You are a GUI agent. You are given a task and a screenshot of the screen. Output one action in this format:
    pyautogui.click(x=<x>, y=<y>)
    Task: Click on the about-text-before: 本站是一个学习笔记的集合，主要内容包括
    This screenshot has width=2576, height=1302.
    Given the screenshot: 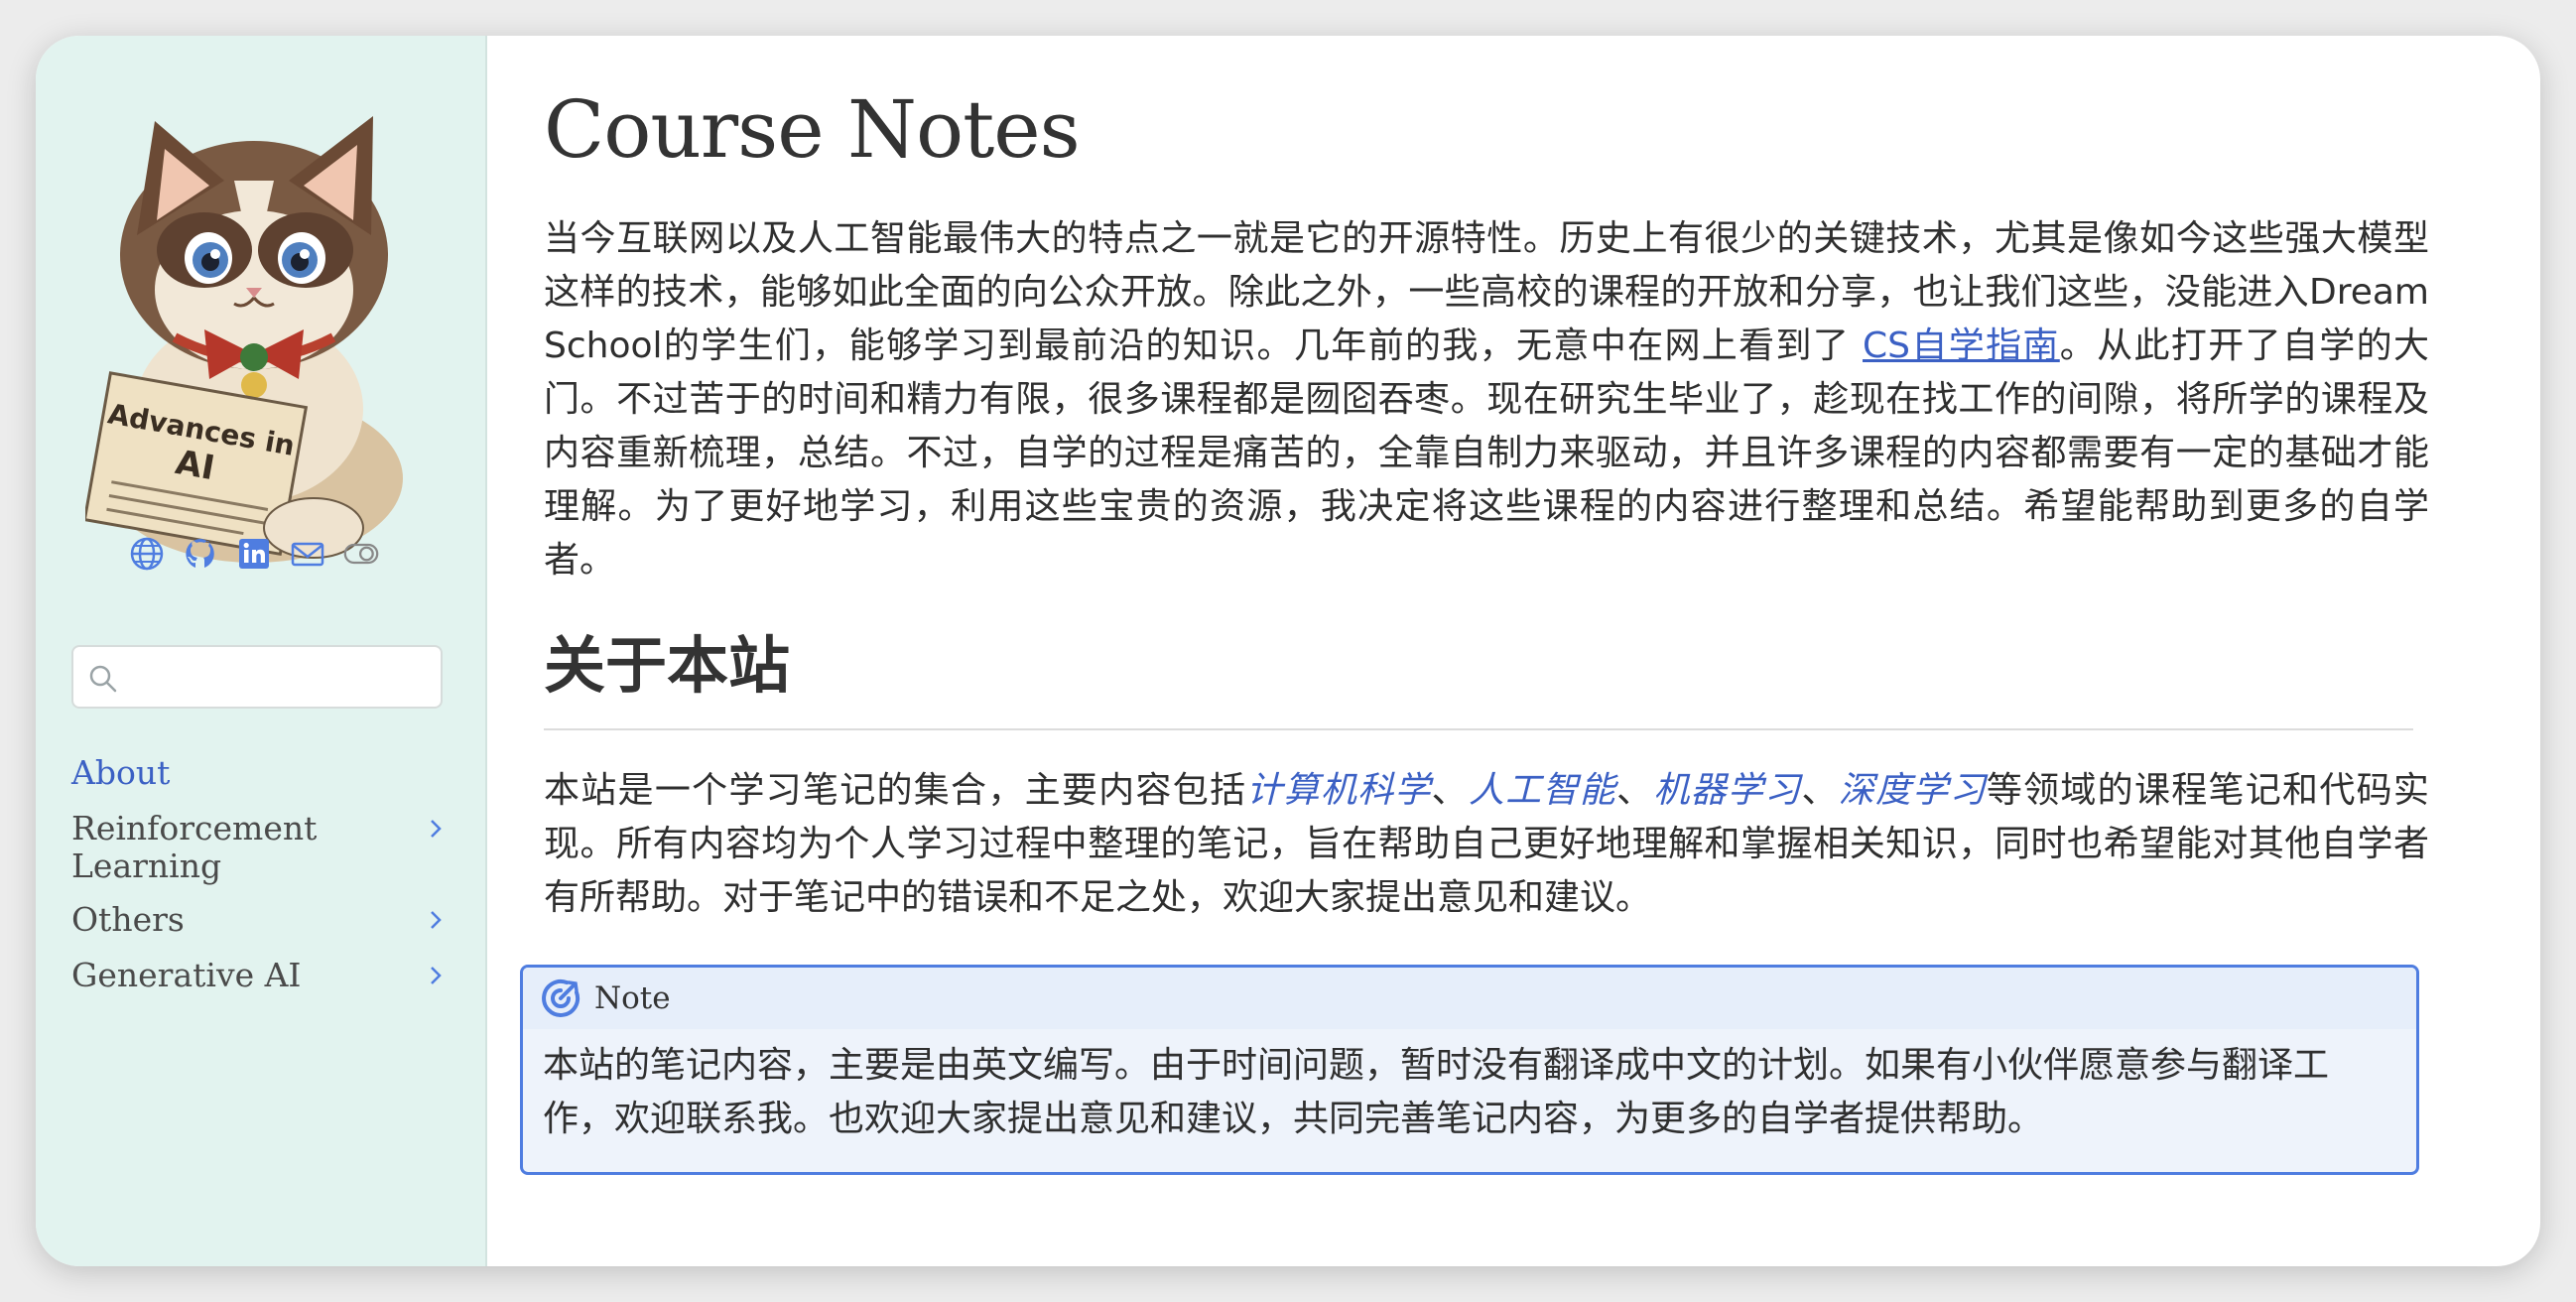 What is the action you would take?
    pyautogui.click(x=896, y=790)
    